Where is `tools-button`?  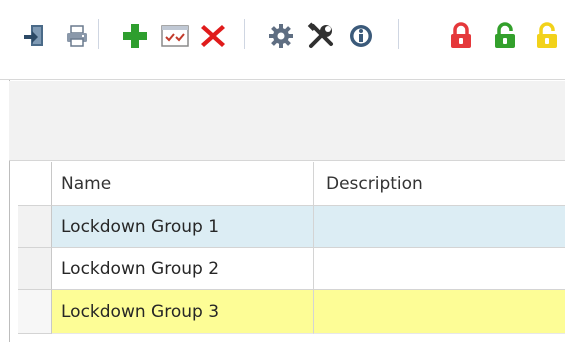
tools-button is located at coordinates (321, 36).